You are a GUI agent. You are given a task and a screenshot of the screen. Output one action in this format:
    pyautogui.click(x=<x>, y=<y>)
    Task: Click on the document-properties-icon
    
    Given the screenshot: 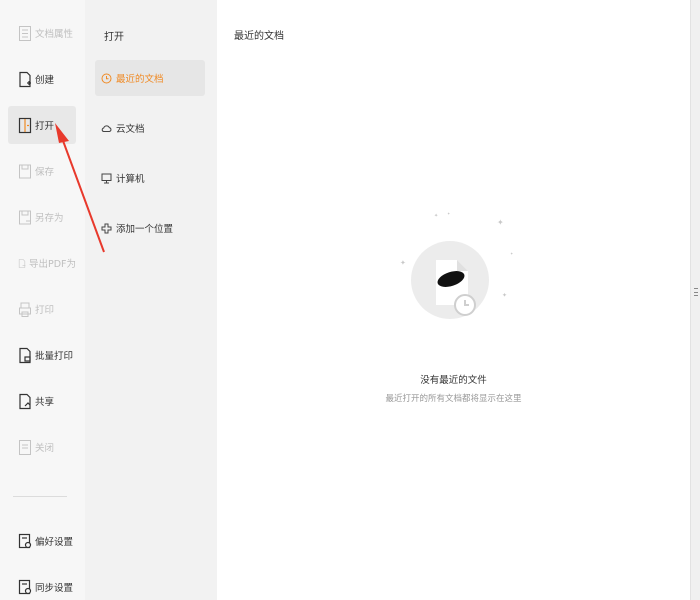 What is the action you would take?
    pyautogui.click(x=25, y=33)
    